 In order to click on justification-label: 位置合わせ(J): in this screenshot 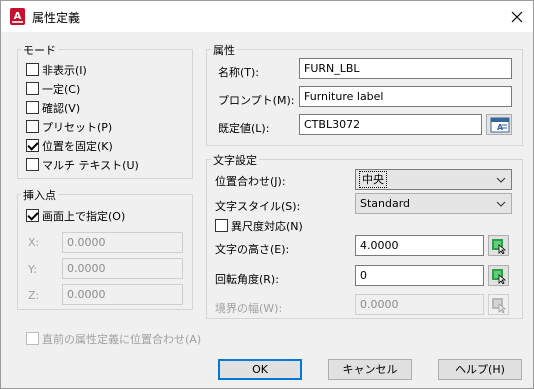, I will do `click(250, 181)`.